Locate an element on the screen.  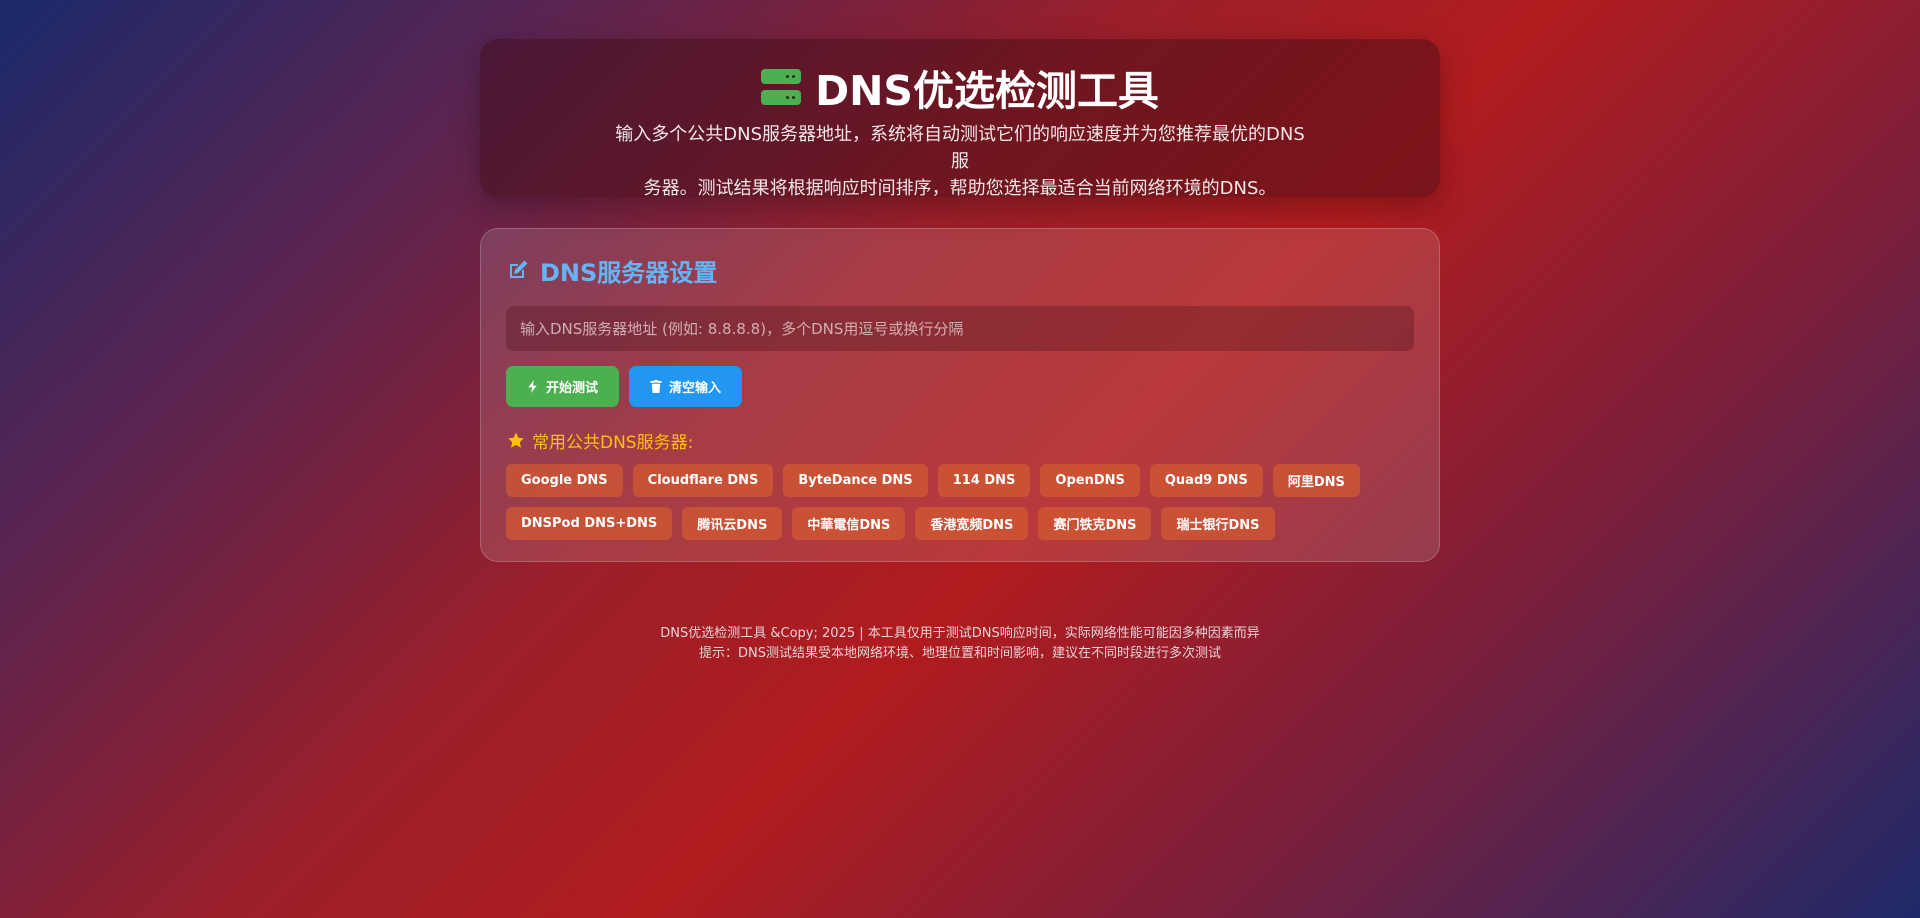
dns-preset-chip: 腾讯云DNS is located at coordinates (732, 523).